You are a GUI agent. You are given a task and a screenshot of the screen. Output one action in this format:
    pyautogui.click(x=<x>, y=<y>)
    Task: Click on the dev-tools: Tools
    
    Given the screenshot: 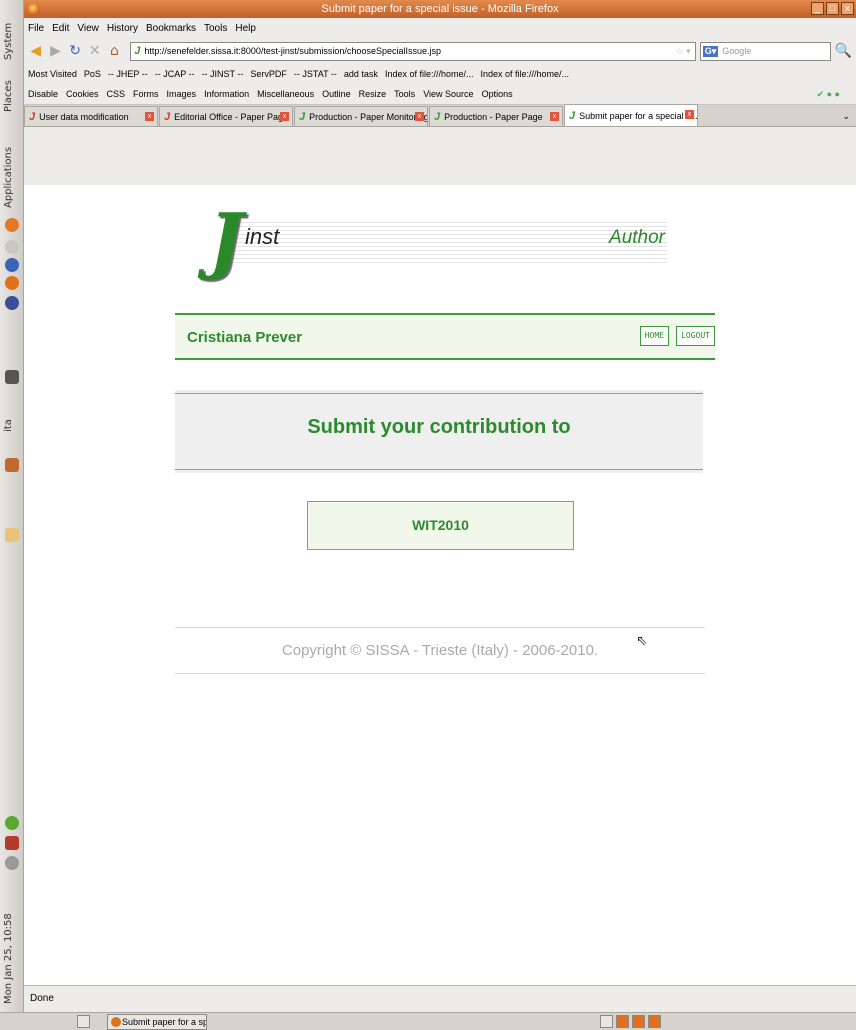 What is the action you would take?
    pyautogui.click(x=404, y=94)
    